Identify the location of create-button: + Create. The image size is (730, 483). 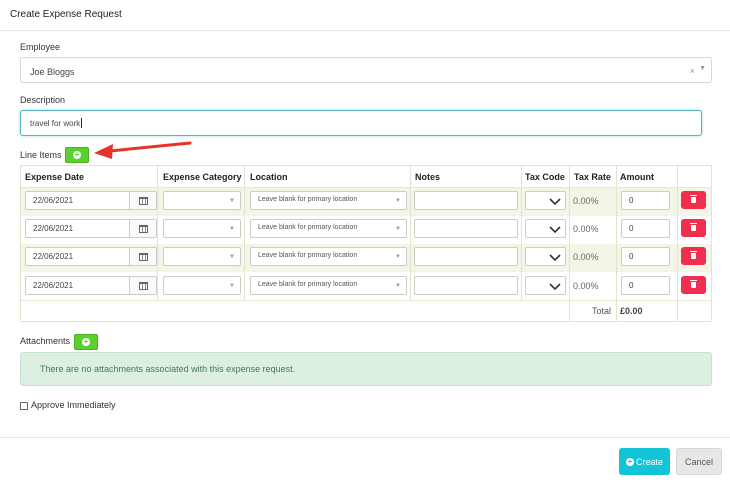
(644, 461).